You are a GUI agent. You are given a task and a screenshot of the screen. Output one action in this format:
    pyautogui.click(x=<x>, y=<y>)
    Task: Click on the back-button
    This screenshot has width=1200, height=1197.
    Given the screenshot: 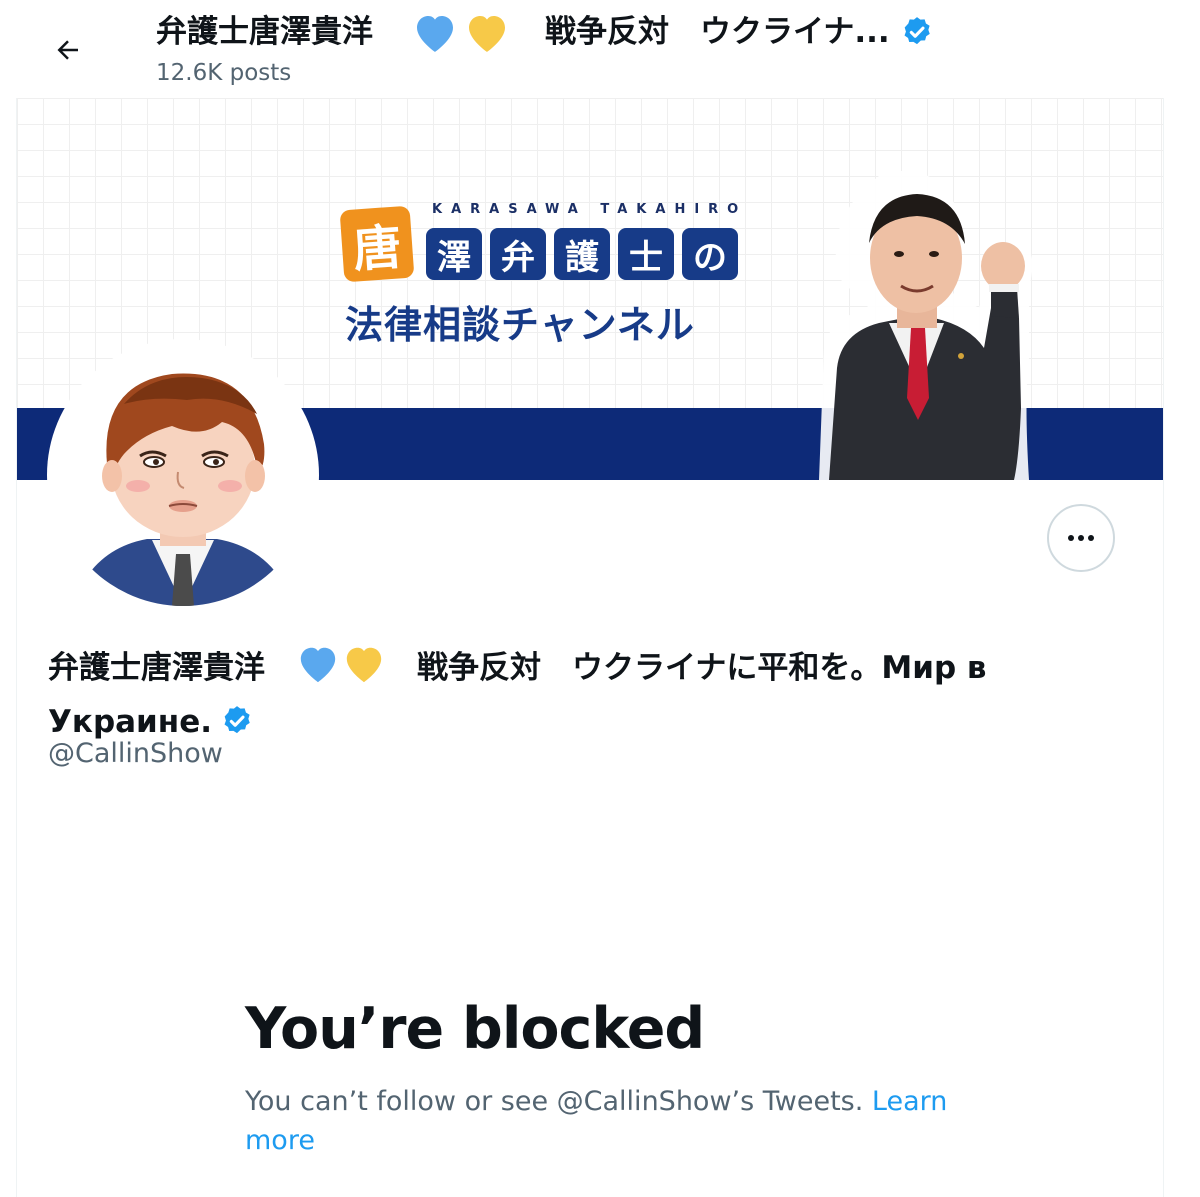 What is the action you would take?
    pyautogui.click(x=68, y=50)
    